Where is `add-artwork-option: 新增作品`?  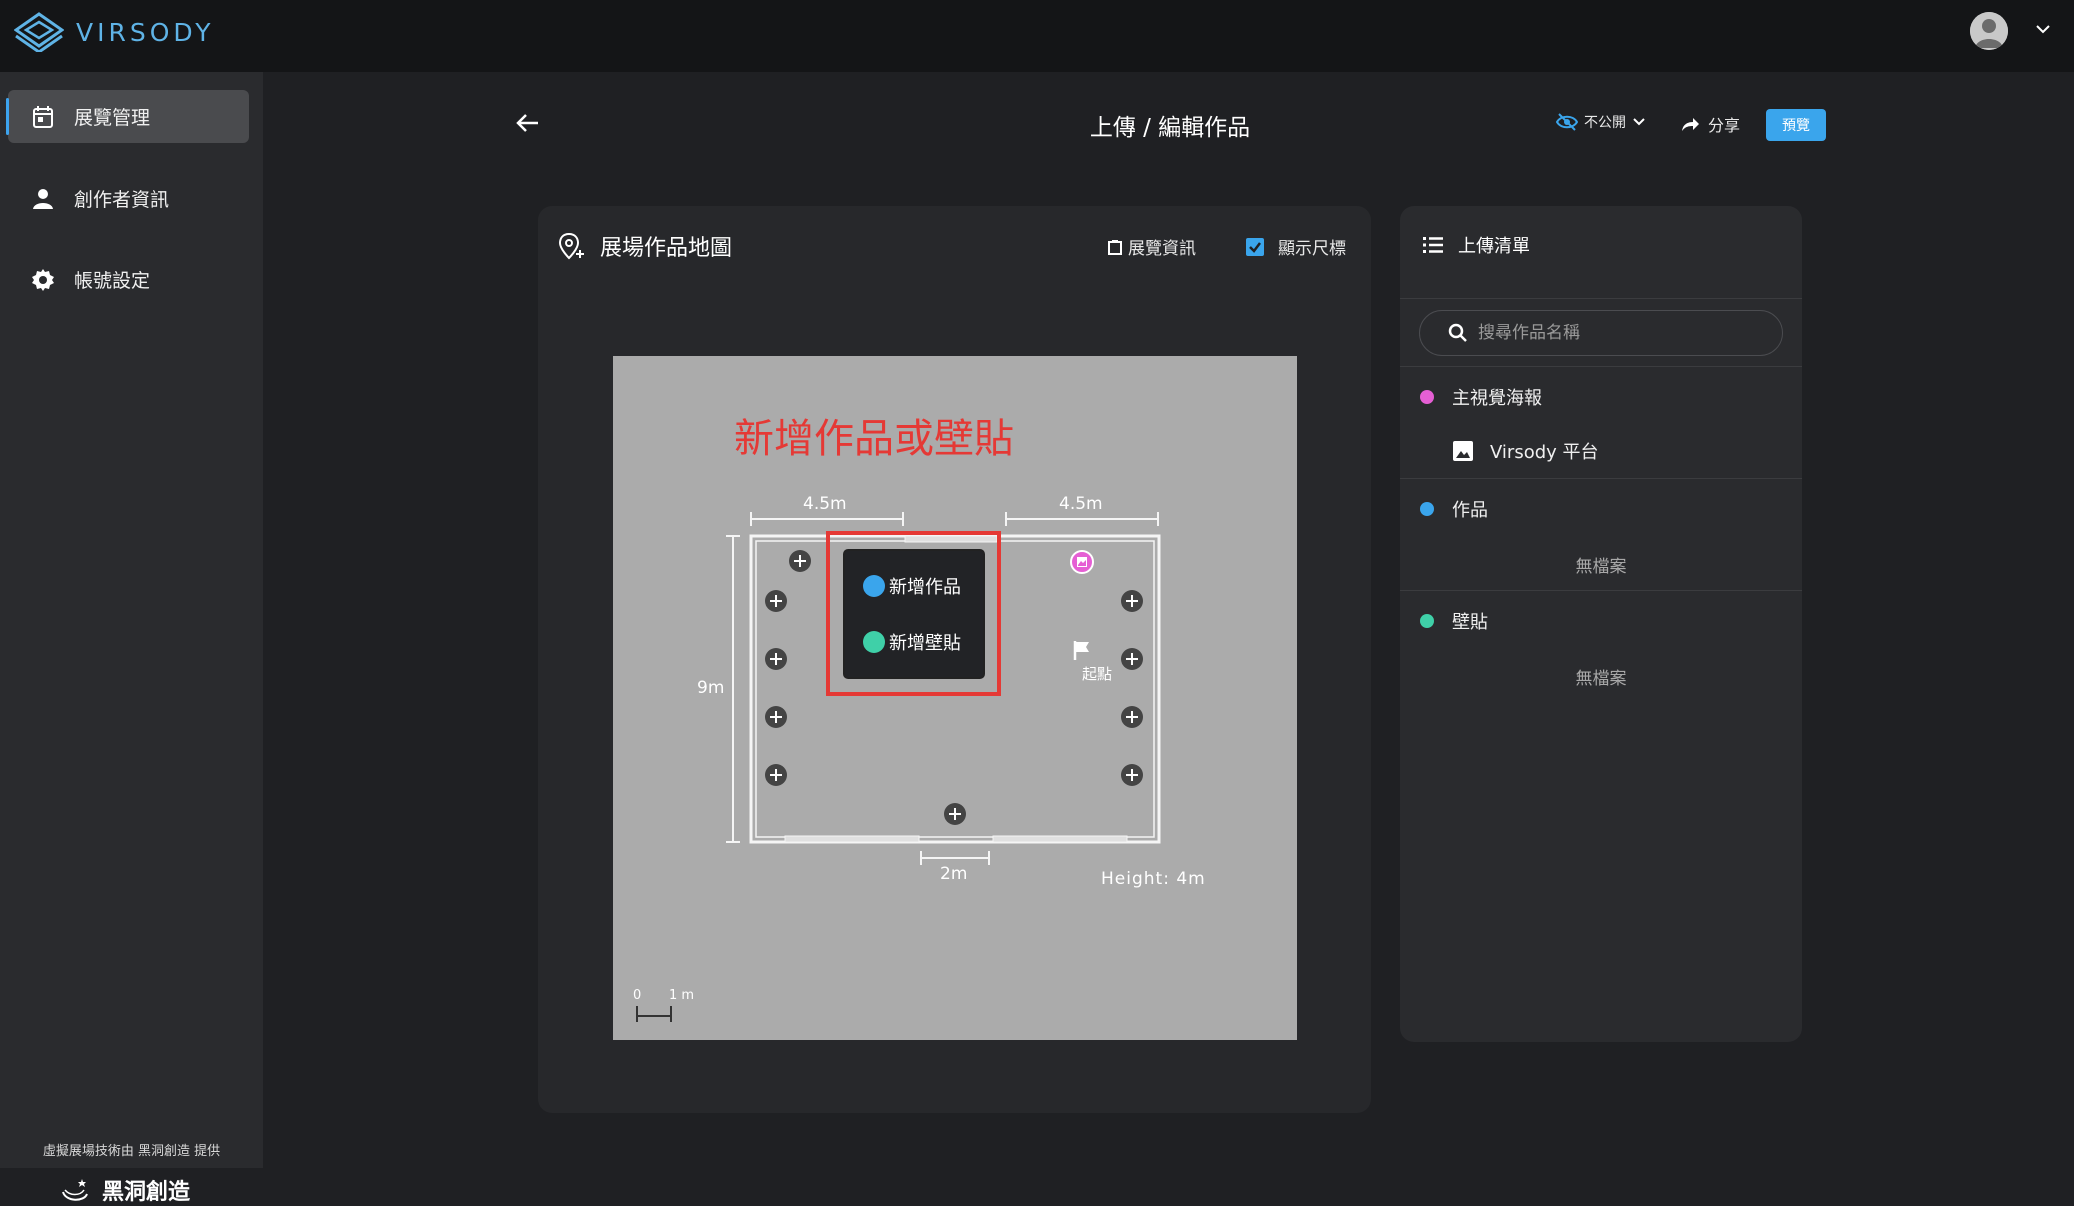 add-artwork-option: 新增作品 is located at coordinates (912, 586).